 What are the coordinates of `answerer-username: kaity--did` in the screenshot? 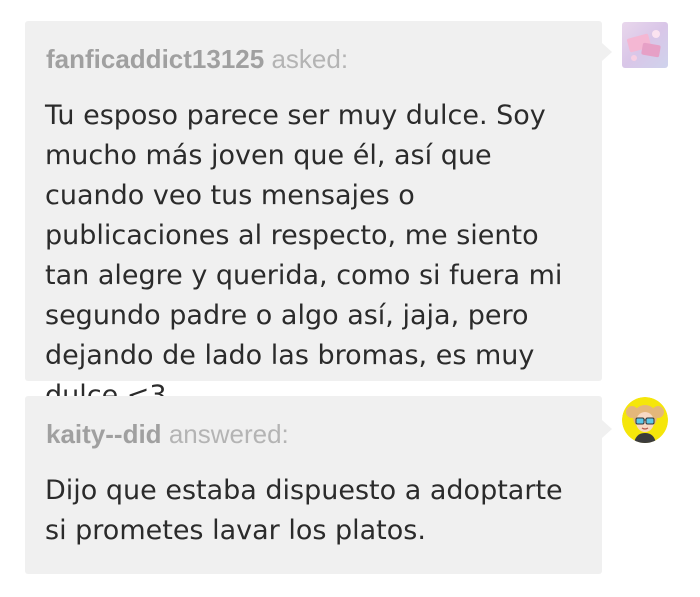 It's located at (104, 434).